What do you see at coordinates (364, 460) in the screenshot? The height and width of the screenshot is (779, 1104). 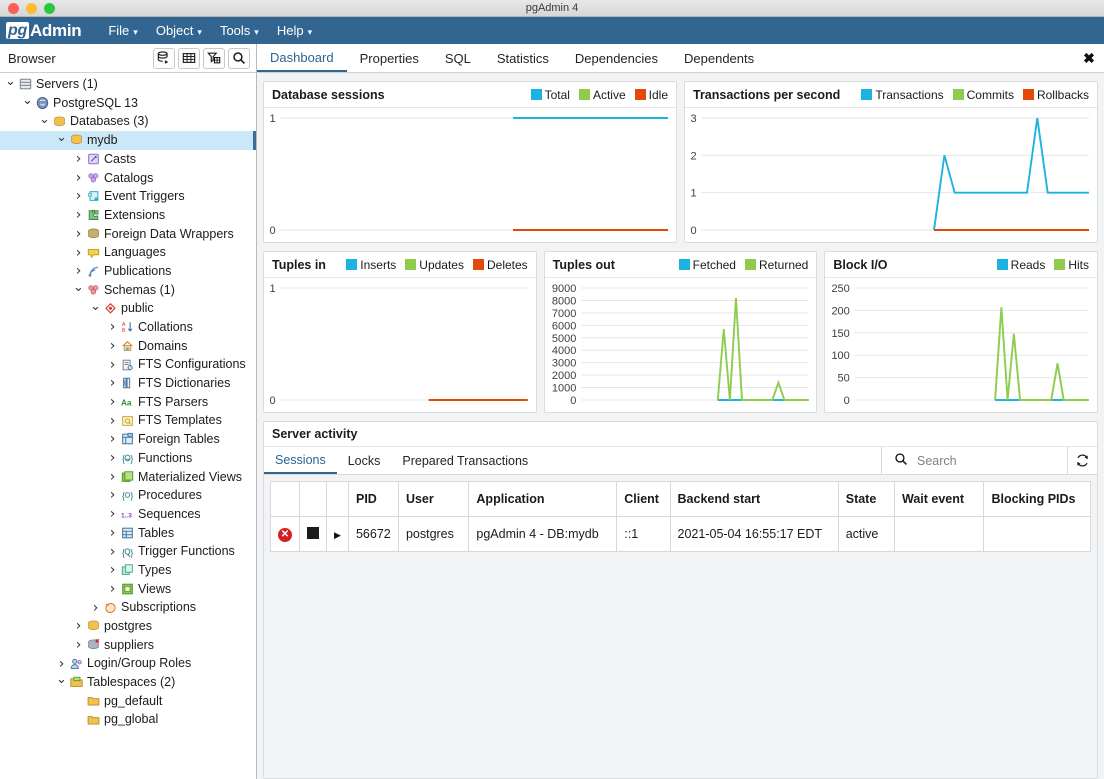 I see `sa-tab-locks: Locks` at bounding box center [364, 460].